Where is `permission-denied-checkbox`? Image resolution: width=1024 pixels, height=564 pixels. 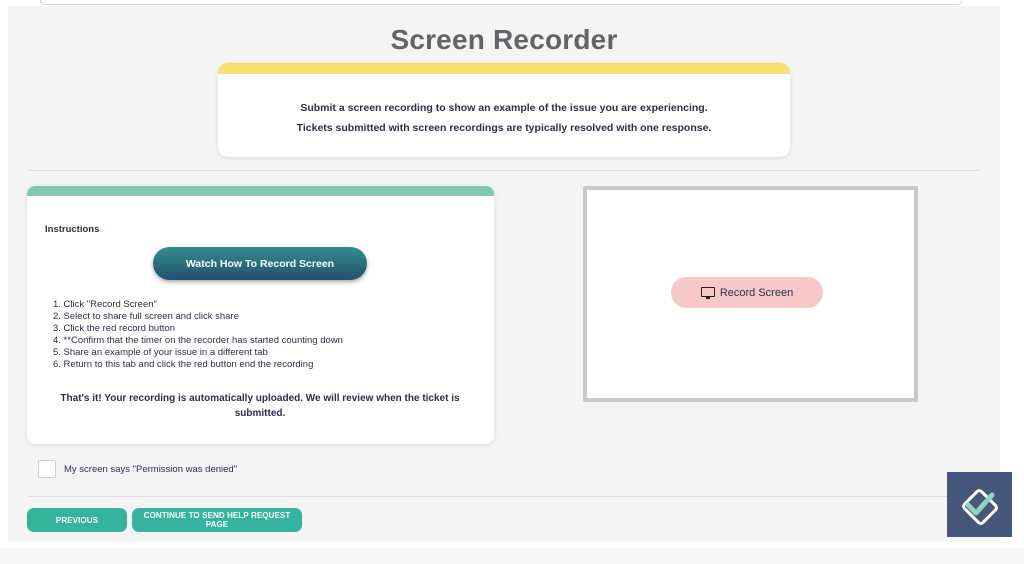
permission-denied-checkbox is located at coordinates (47, 469).